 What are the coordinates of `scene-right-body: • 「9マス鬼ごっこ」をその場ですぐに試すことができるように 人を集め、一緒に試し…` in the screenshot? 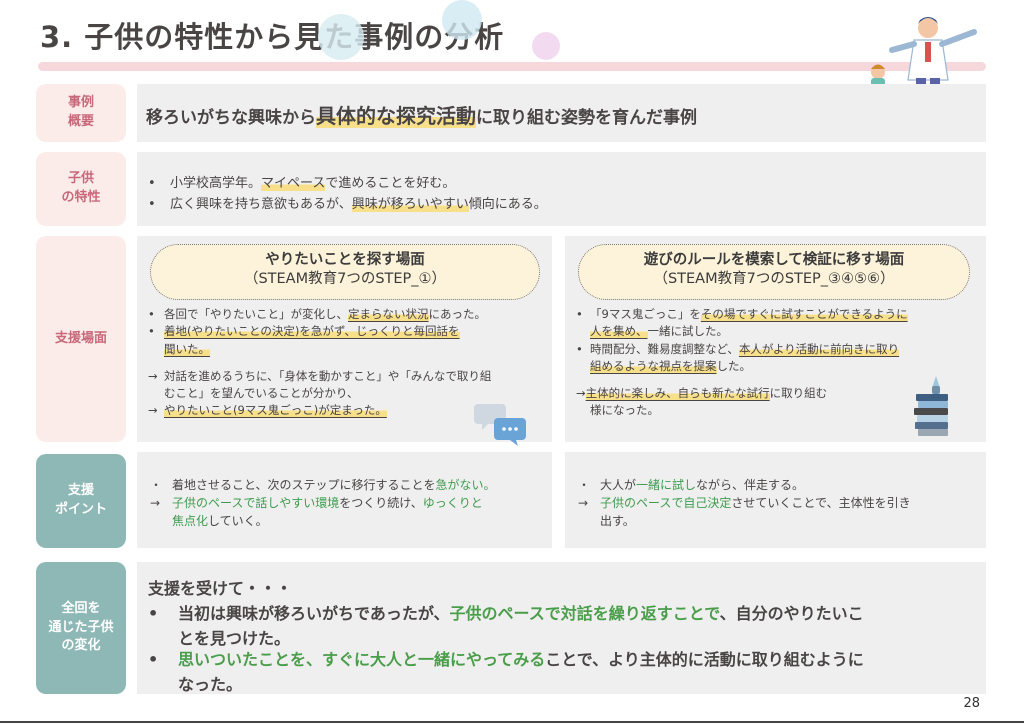 It's located at (742, 362).